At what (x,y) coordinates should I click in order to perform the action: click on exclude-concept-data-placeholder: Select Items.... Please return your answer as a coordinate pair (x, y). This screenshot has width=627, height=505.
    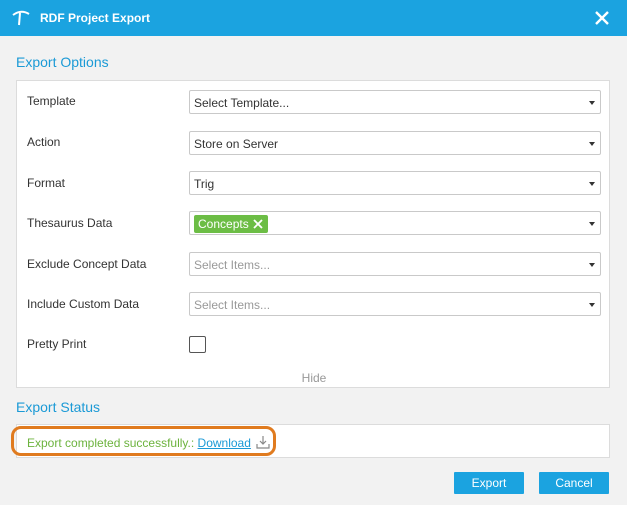
    Looking at the image, I should click on (232, 265).